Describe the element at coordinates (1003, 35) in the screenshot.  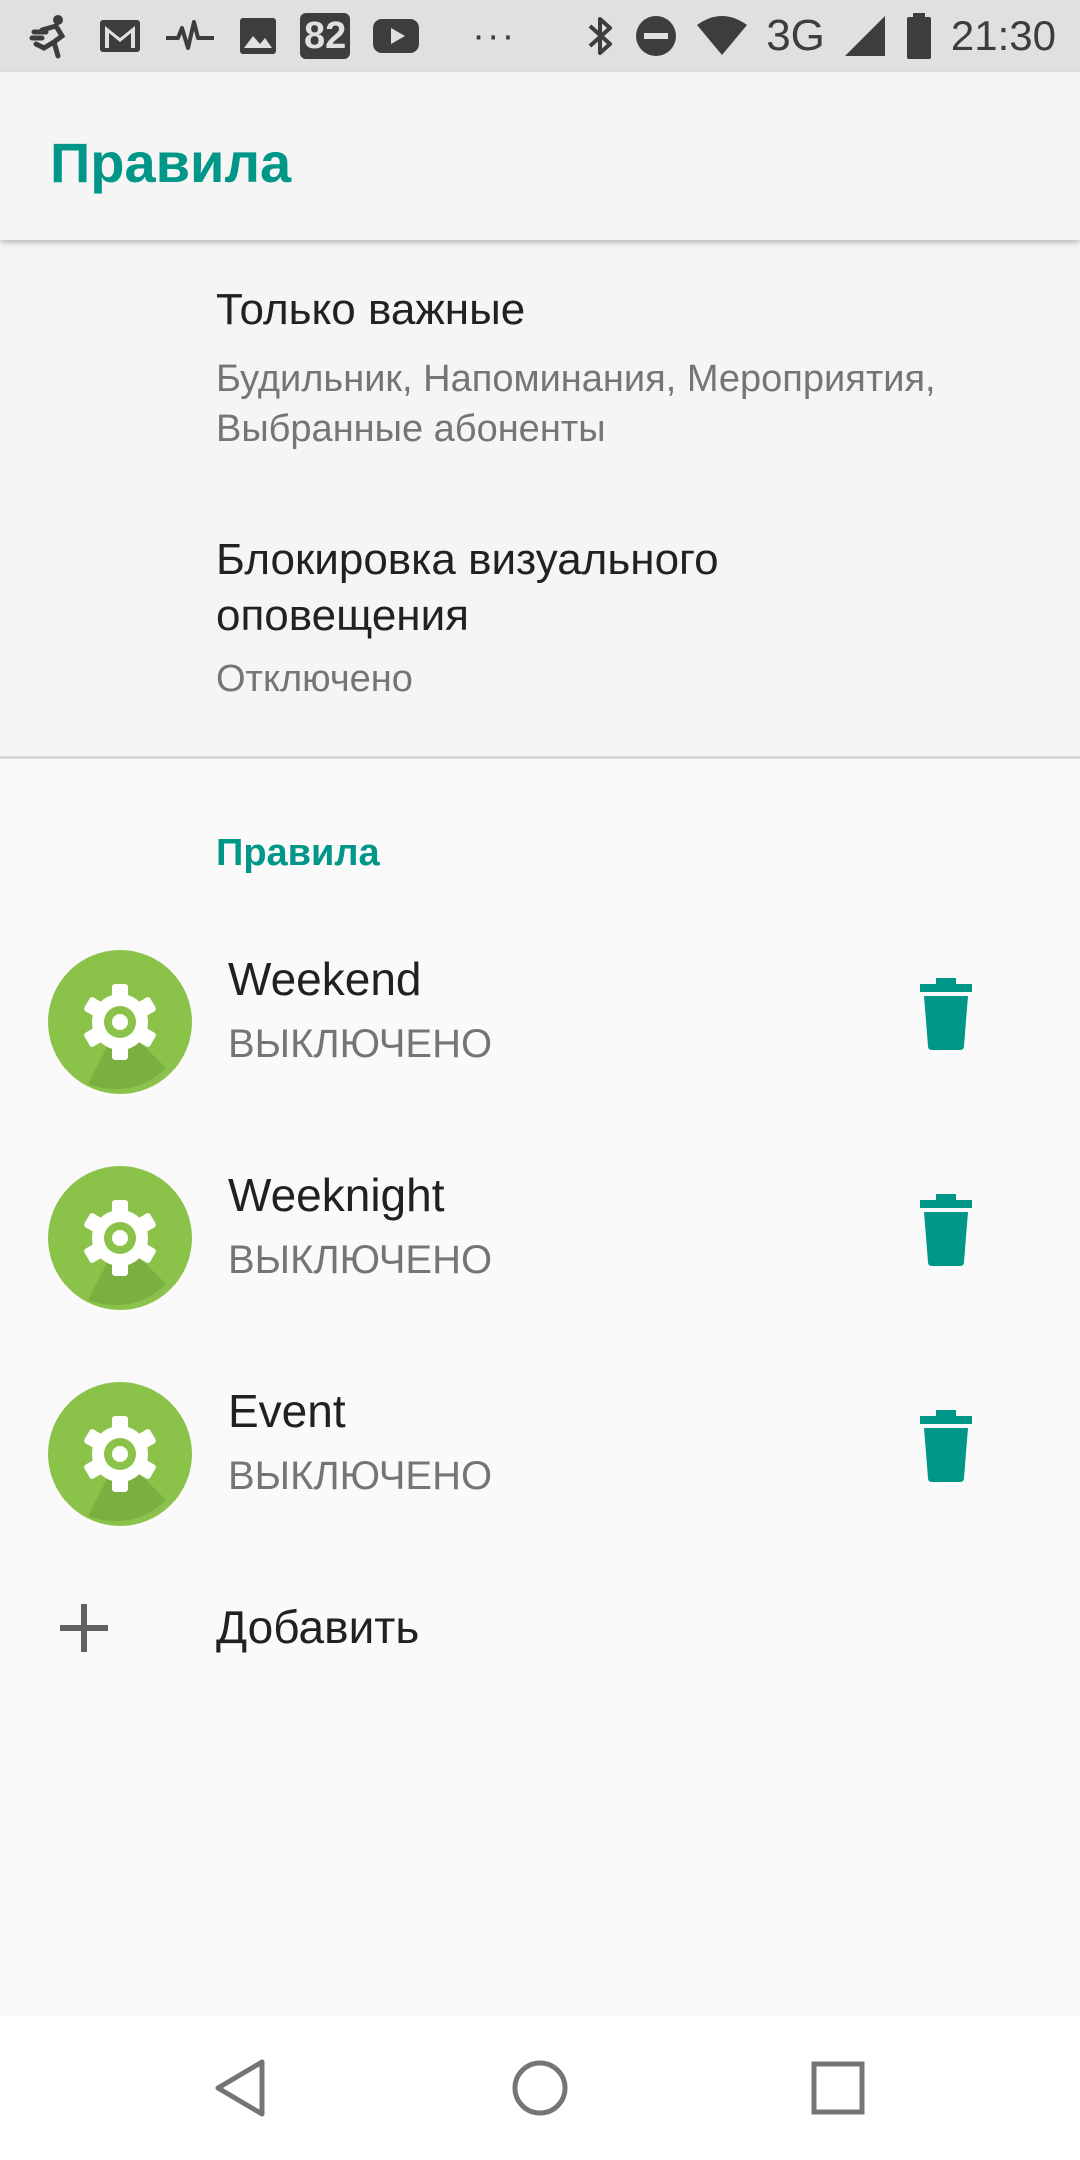
I see `clock: 21:30` at that location.